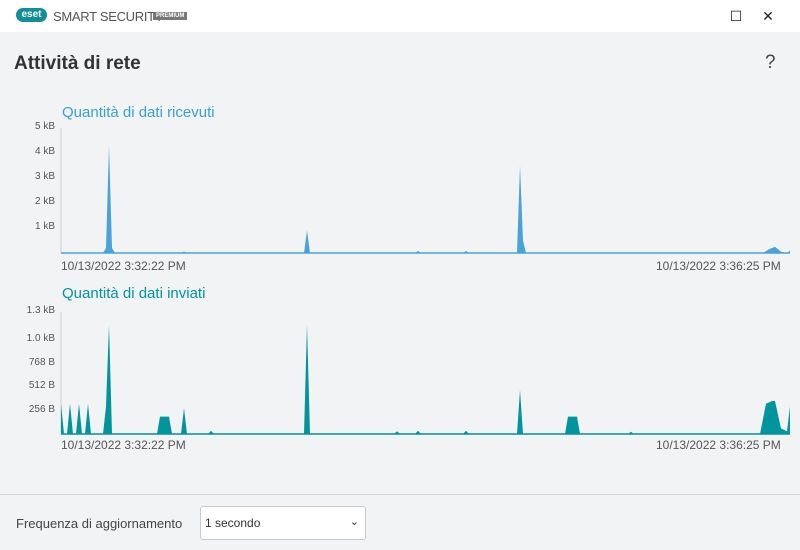 The height and width of the screenshot is (550, 800). What do you see at coordinates (99, 523) in the screenshot?
I see `refresh-rate-label: Frequenza di aggiornamento` at bounding box center [99, 523].